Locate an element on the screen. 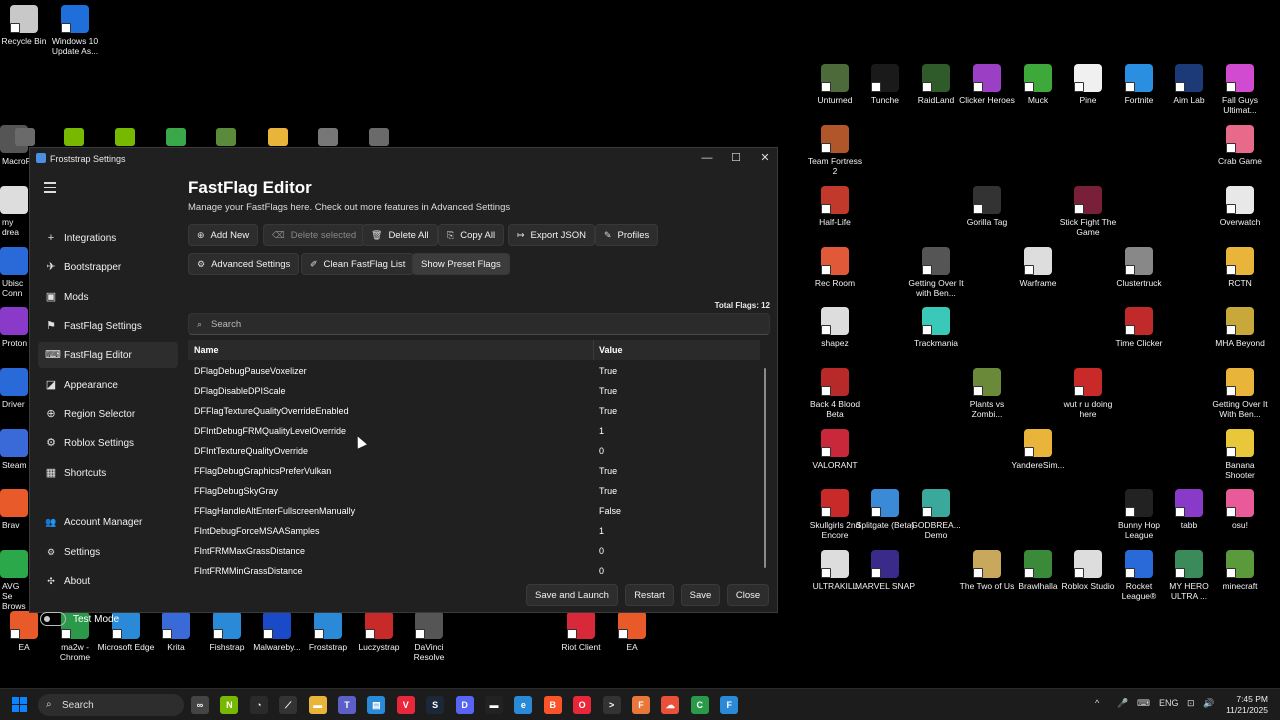 This screenshot has width=1280, height=720. table-row: FIntDebugForceMSAASamples 1 is located at coordinates (474, 531).